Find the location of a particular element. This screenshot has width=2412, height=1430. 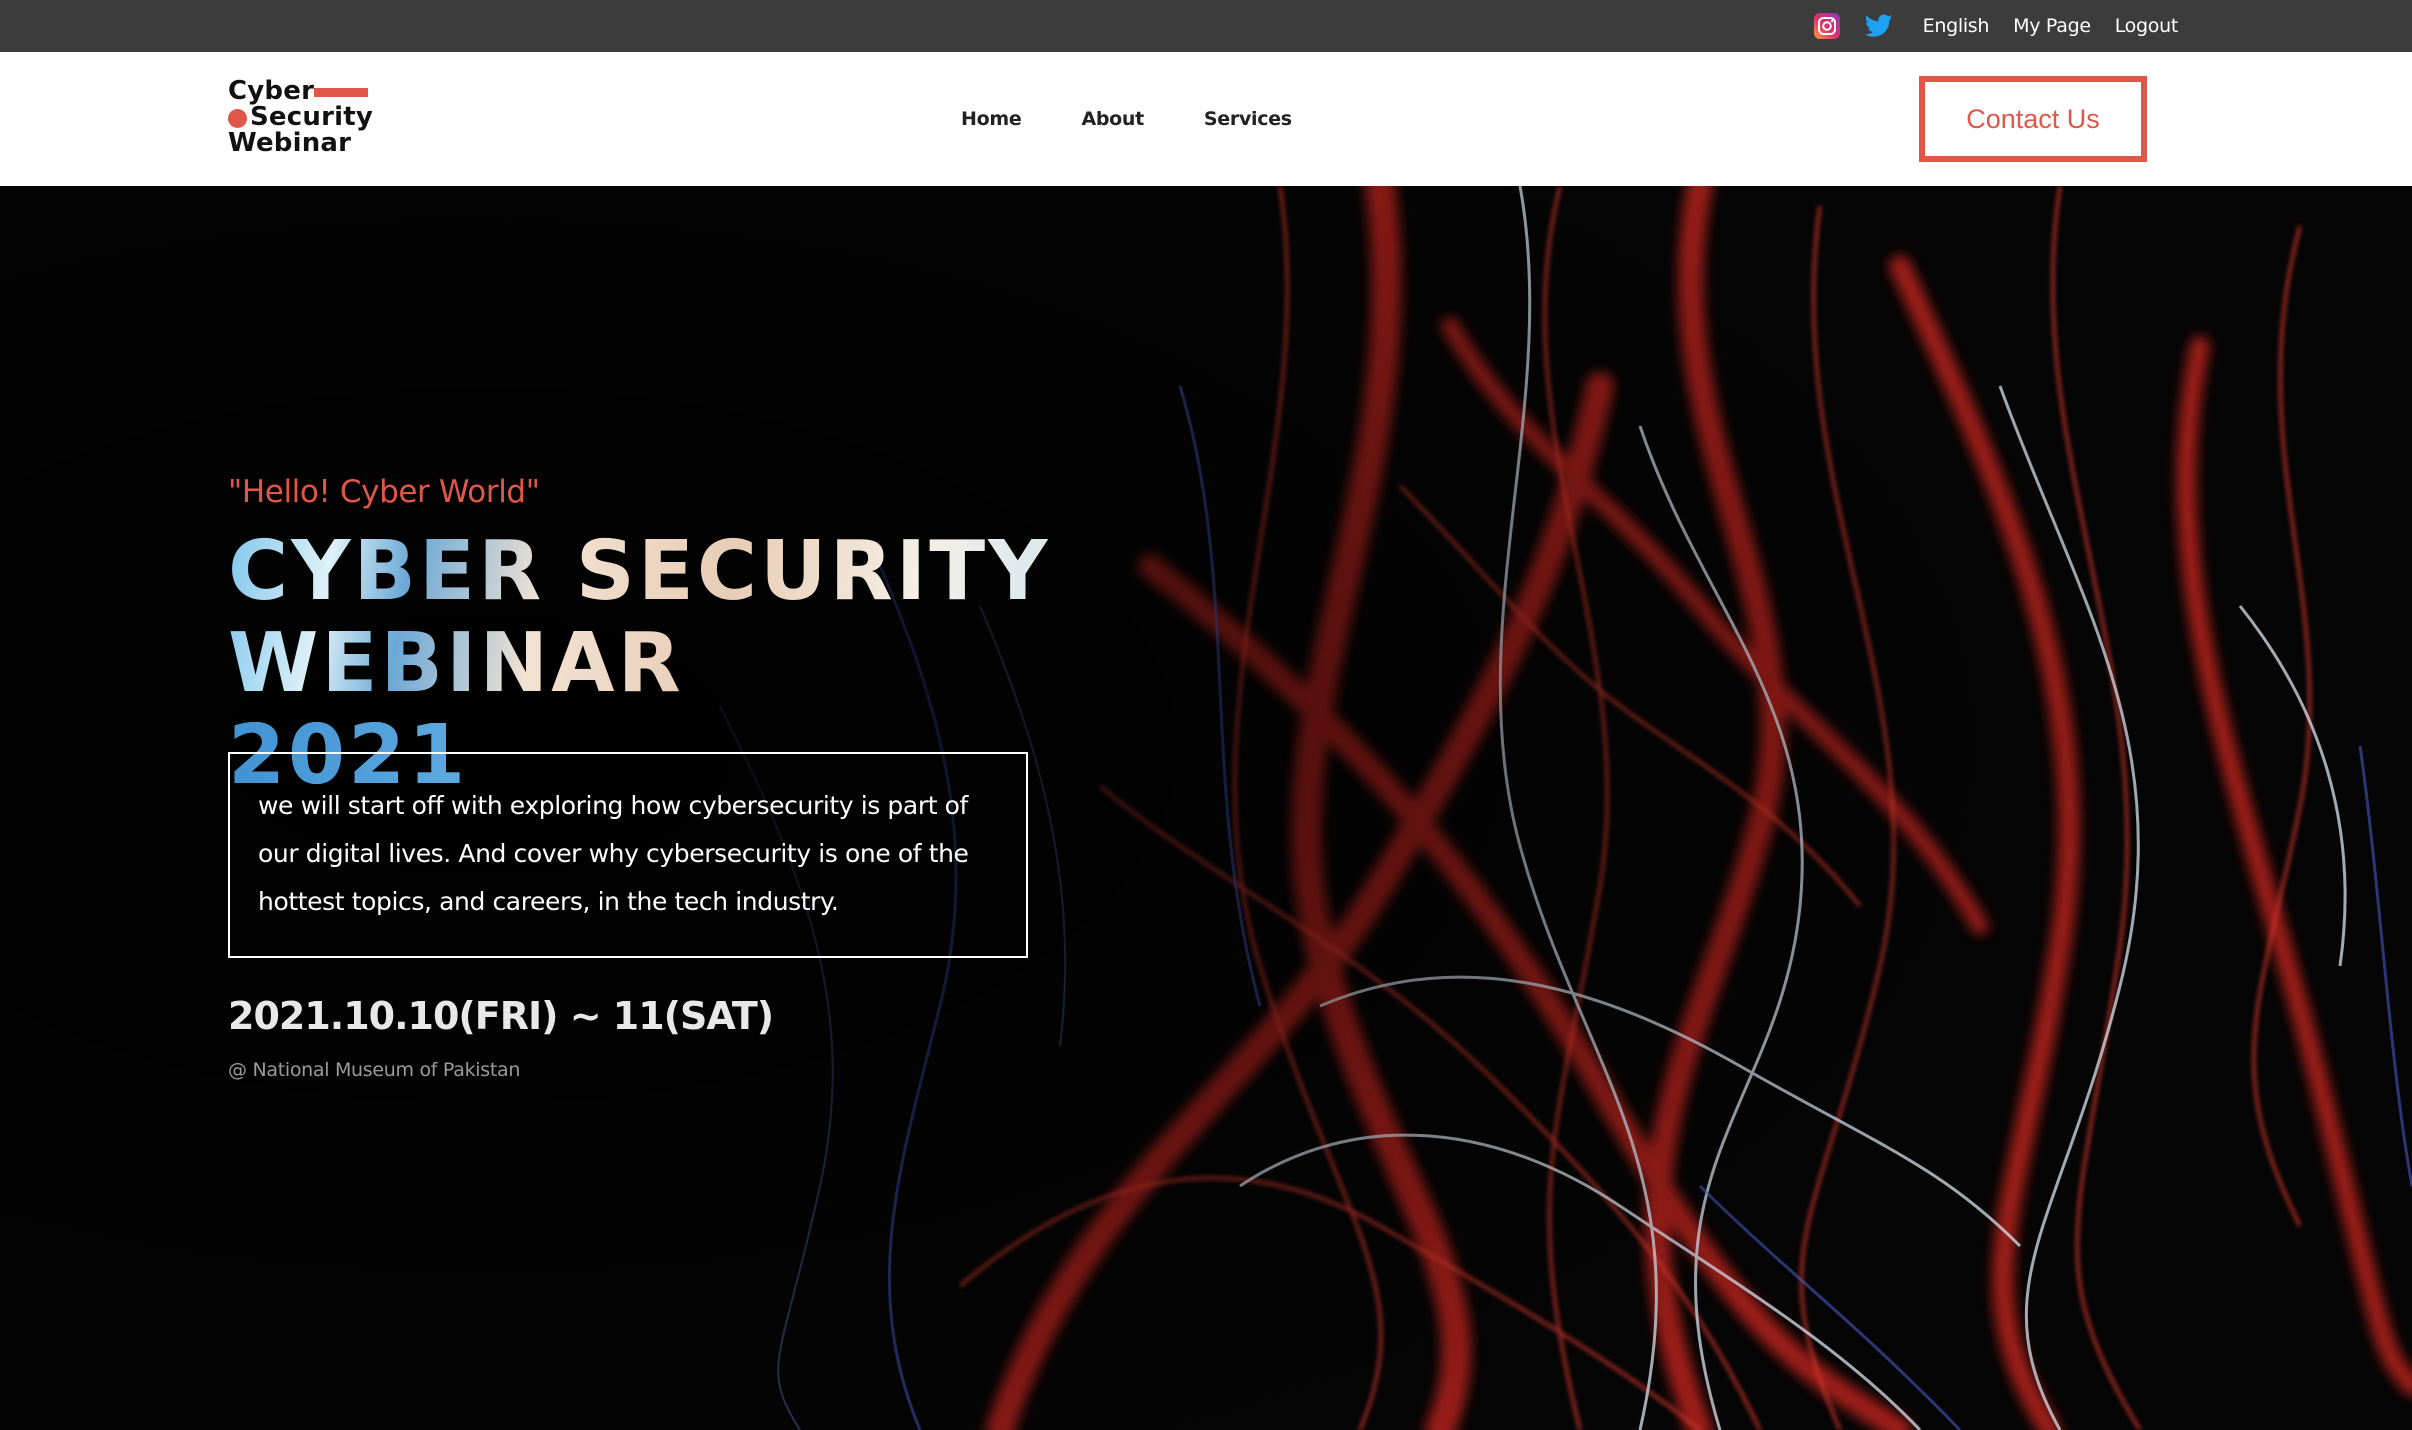

utility-links: English My Page Logout is located at coordinates (1995, 26).